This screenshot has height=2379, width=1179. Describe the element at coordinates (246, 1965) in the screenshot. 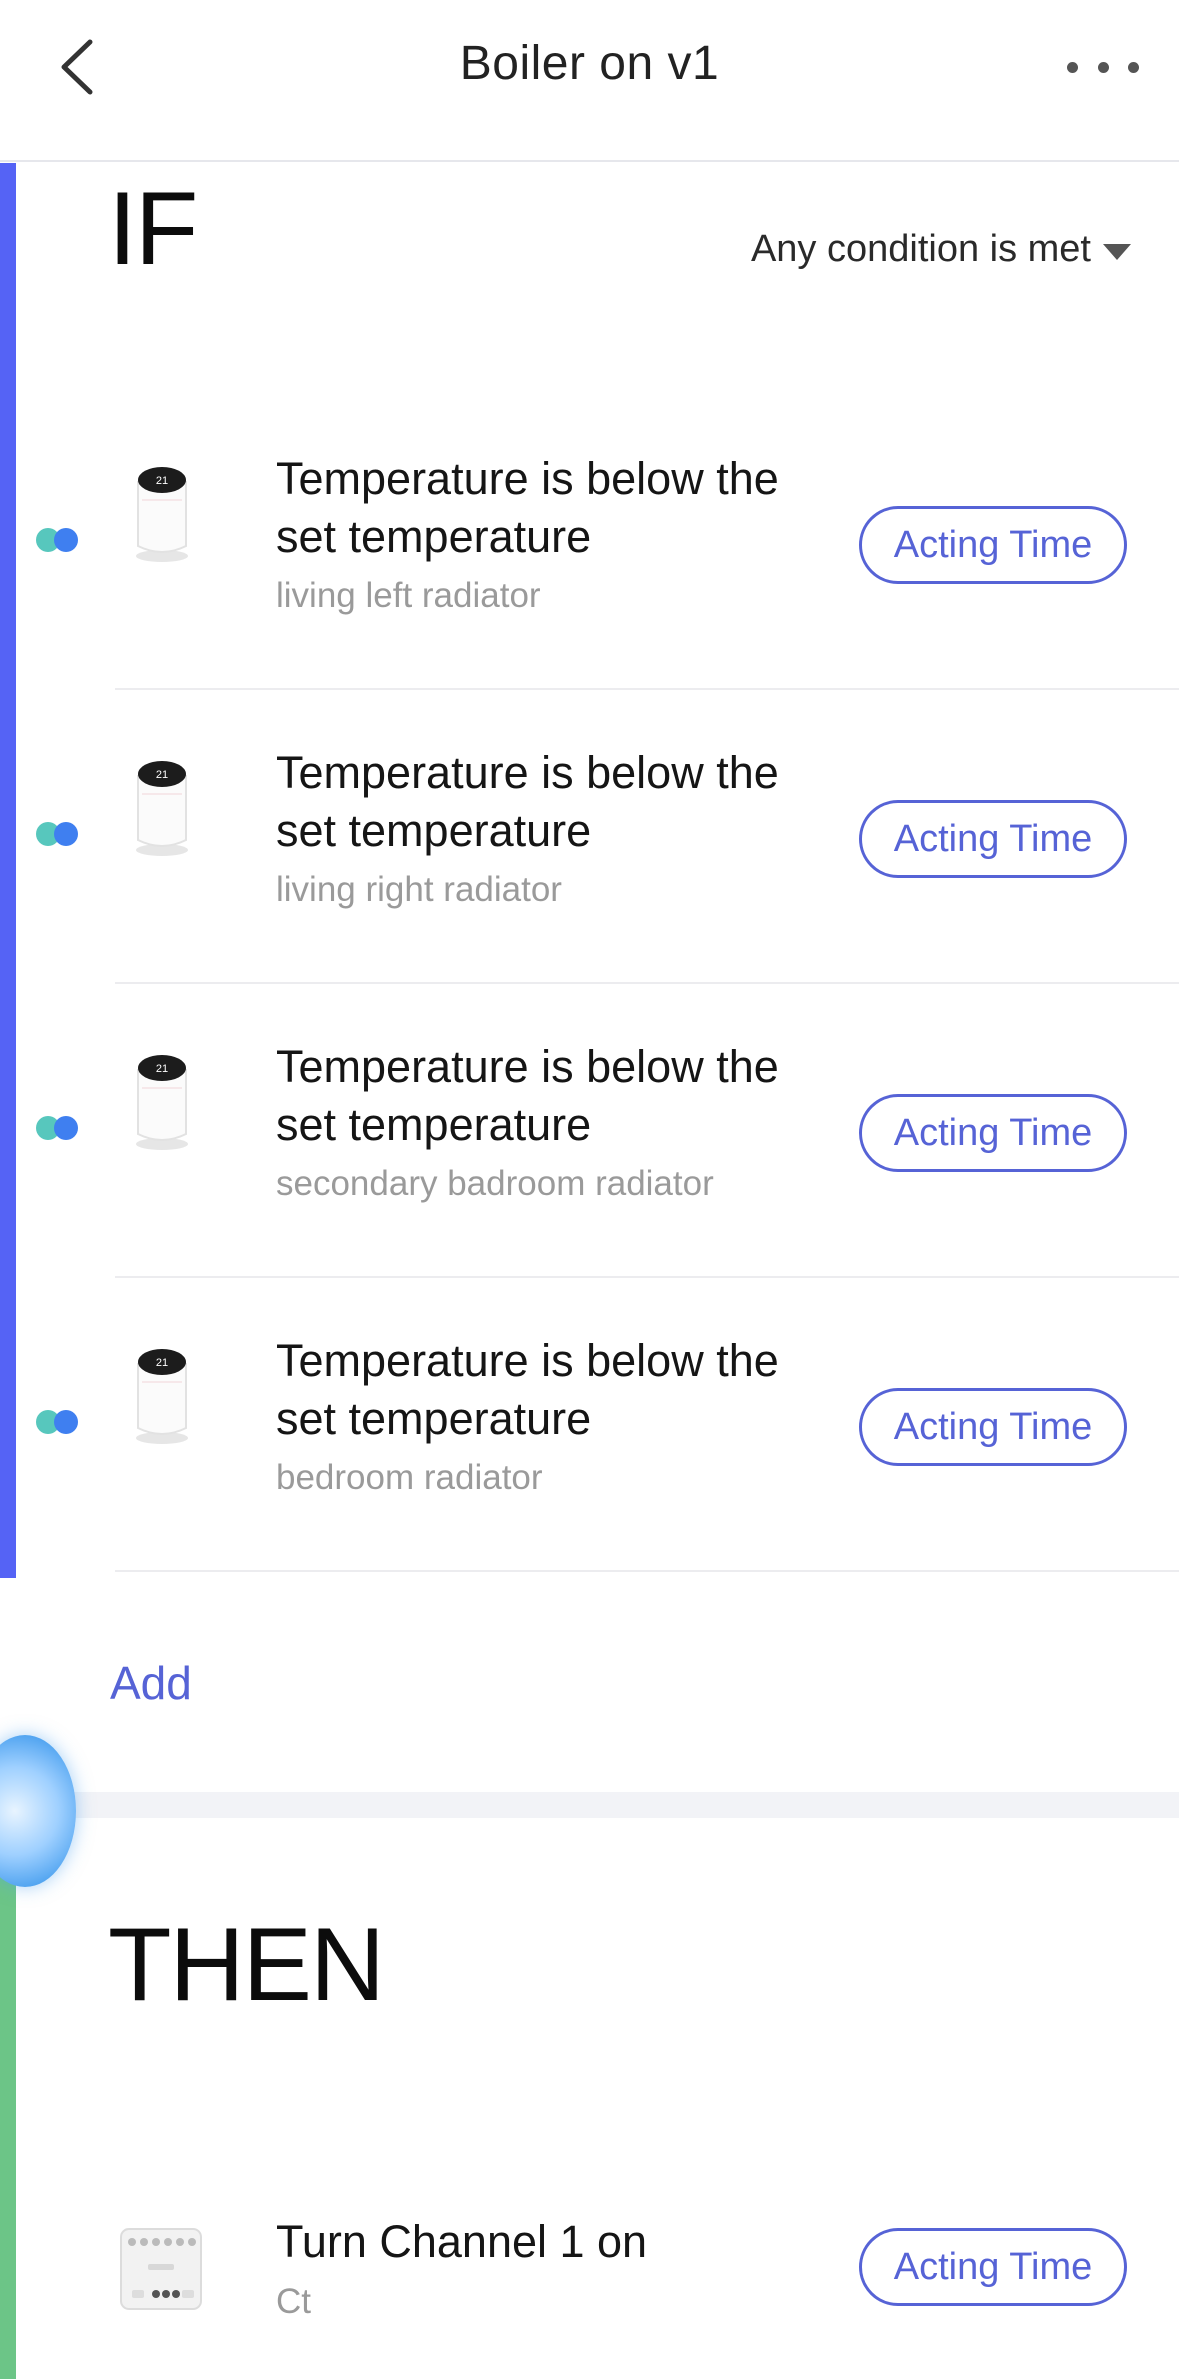

I see `then-heading: THEN` at that location.